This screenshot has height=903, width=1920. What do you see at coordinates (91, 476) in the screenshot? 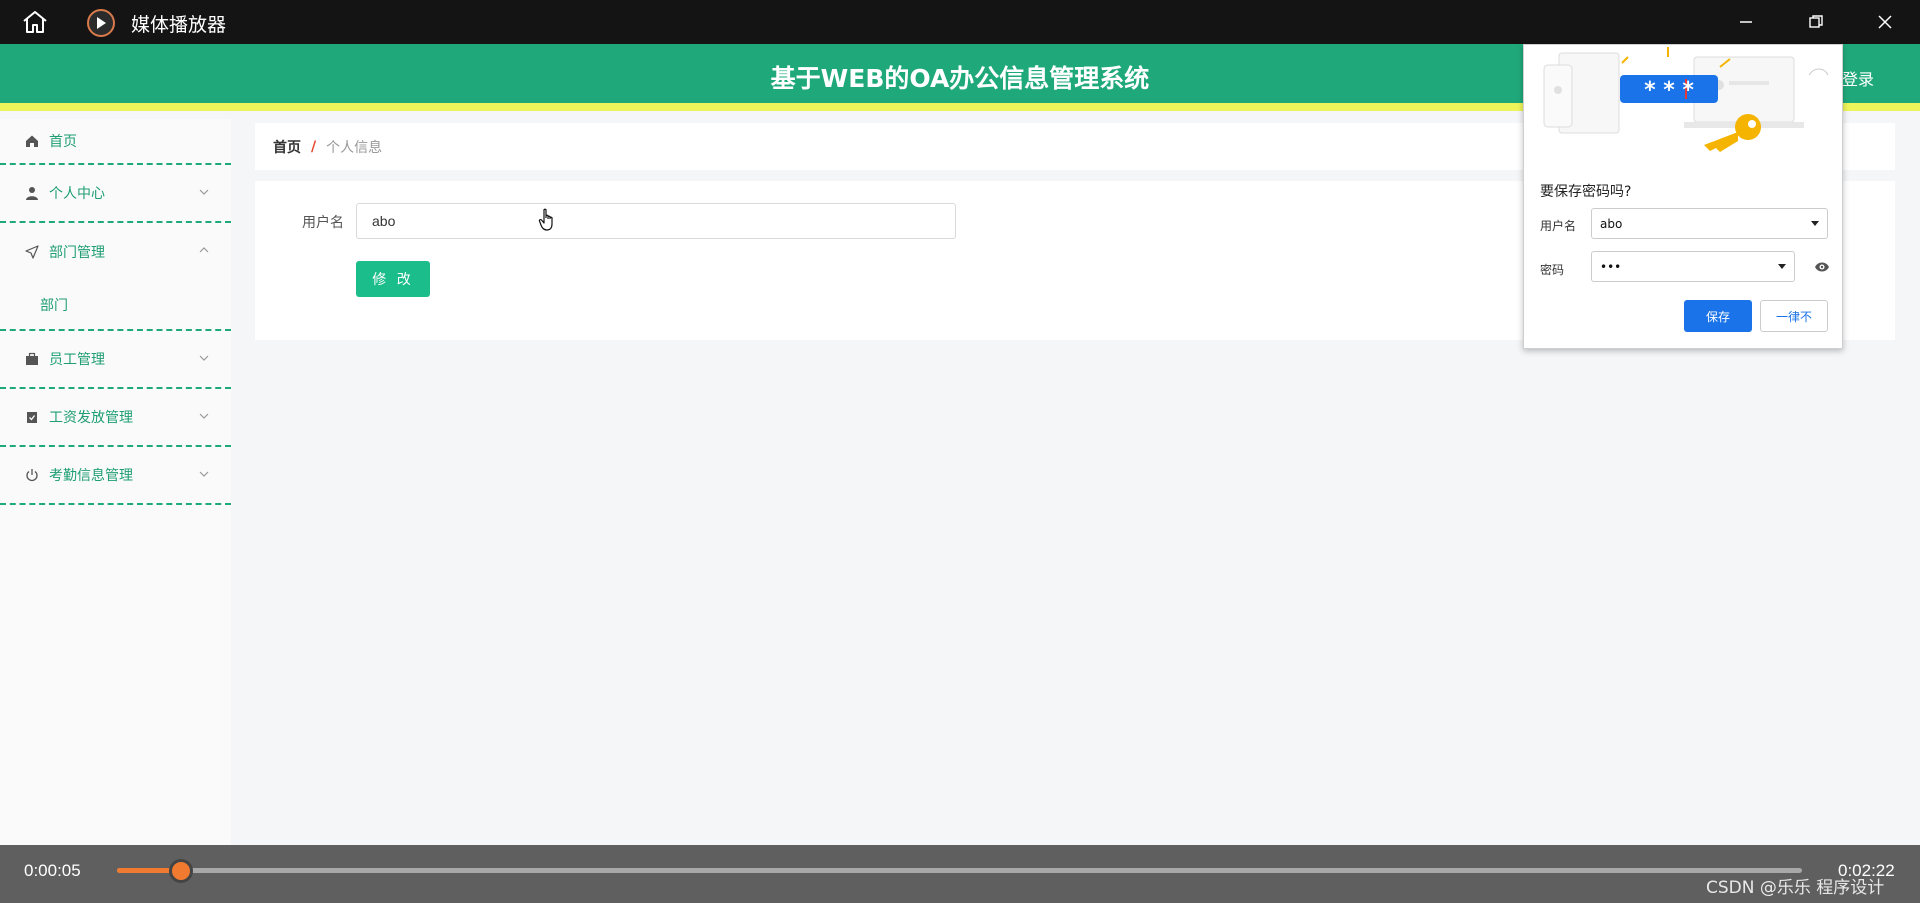
I see `sidebar-item-label: 考勤信息管理` at bounding box center [91, 476].